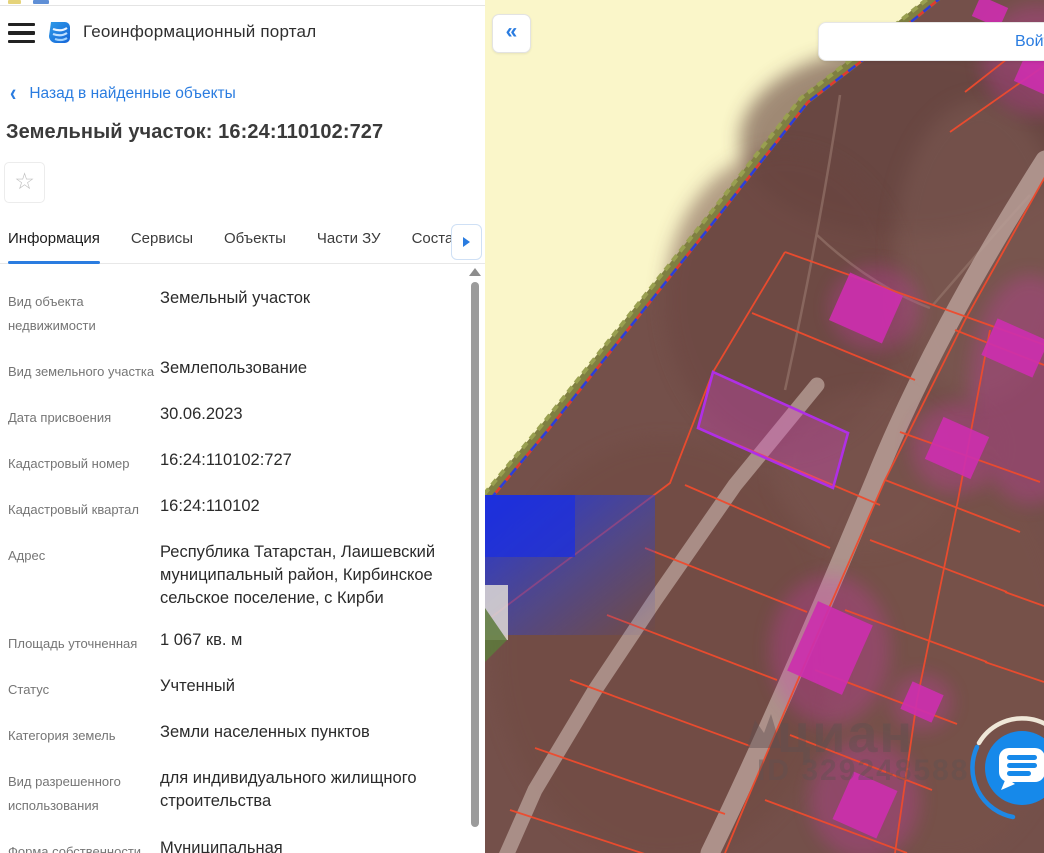 Image resolution: width=1044 pixels, height=853 pixels. What do you see at coordinates (221, 846) in the screenshot?
I see `field-value: Муниципальная` at bounding box center [221, 846].